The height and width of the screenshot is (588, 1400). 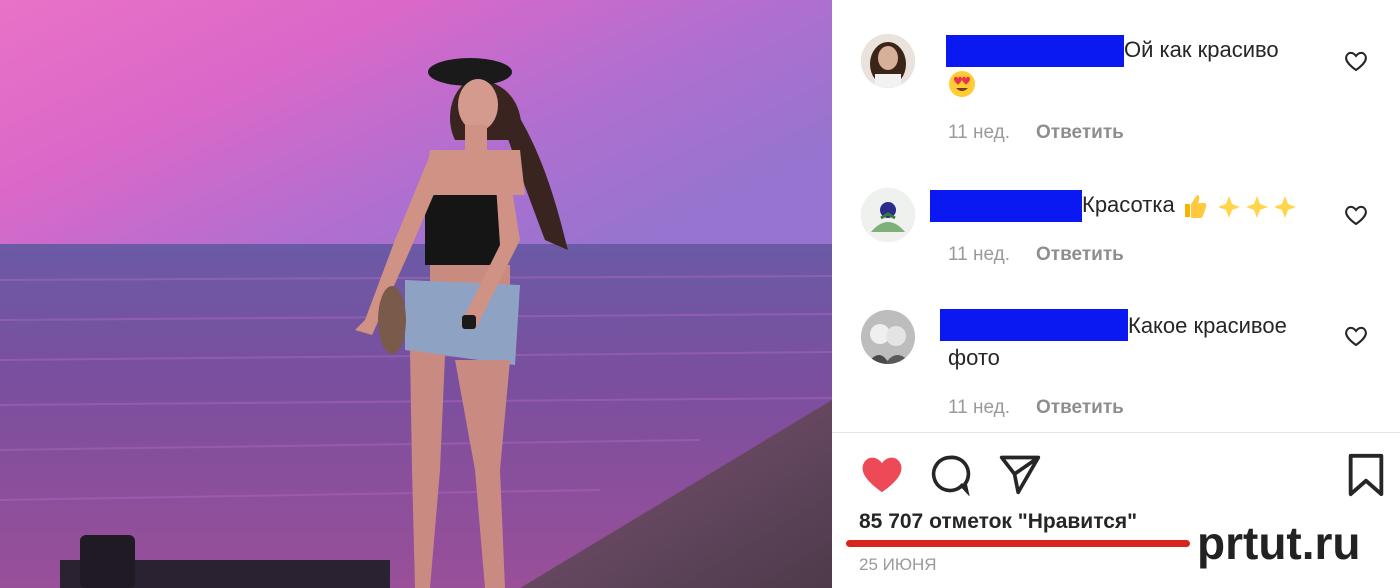 I want to click on comment-text: Какое красивое, so click(x=1207, y=325).